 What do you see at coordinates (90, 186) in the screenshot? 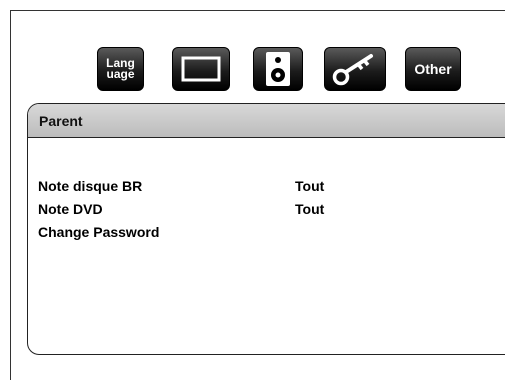
I see `row-br-rating-label: Note disque BR` at bounding box center [90, 186].